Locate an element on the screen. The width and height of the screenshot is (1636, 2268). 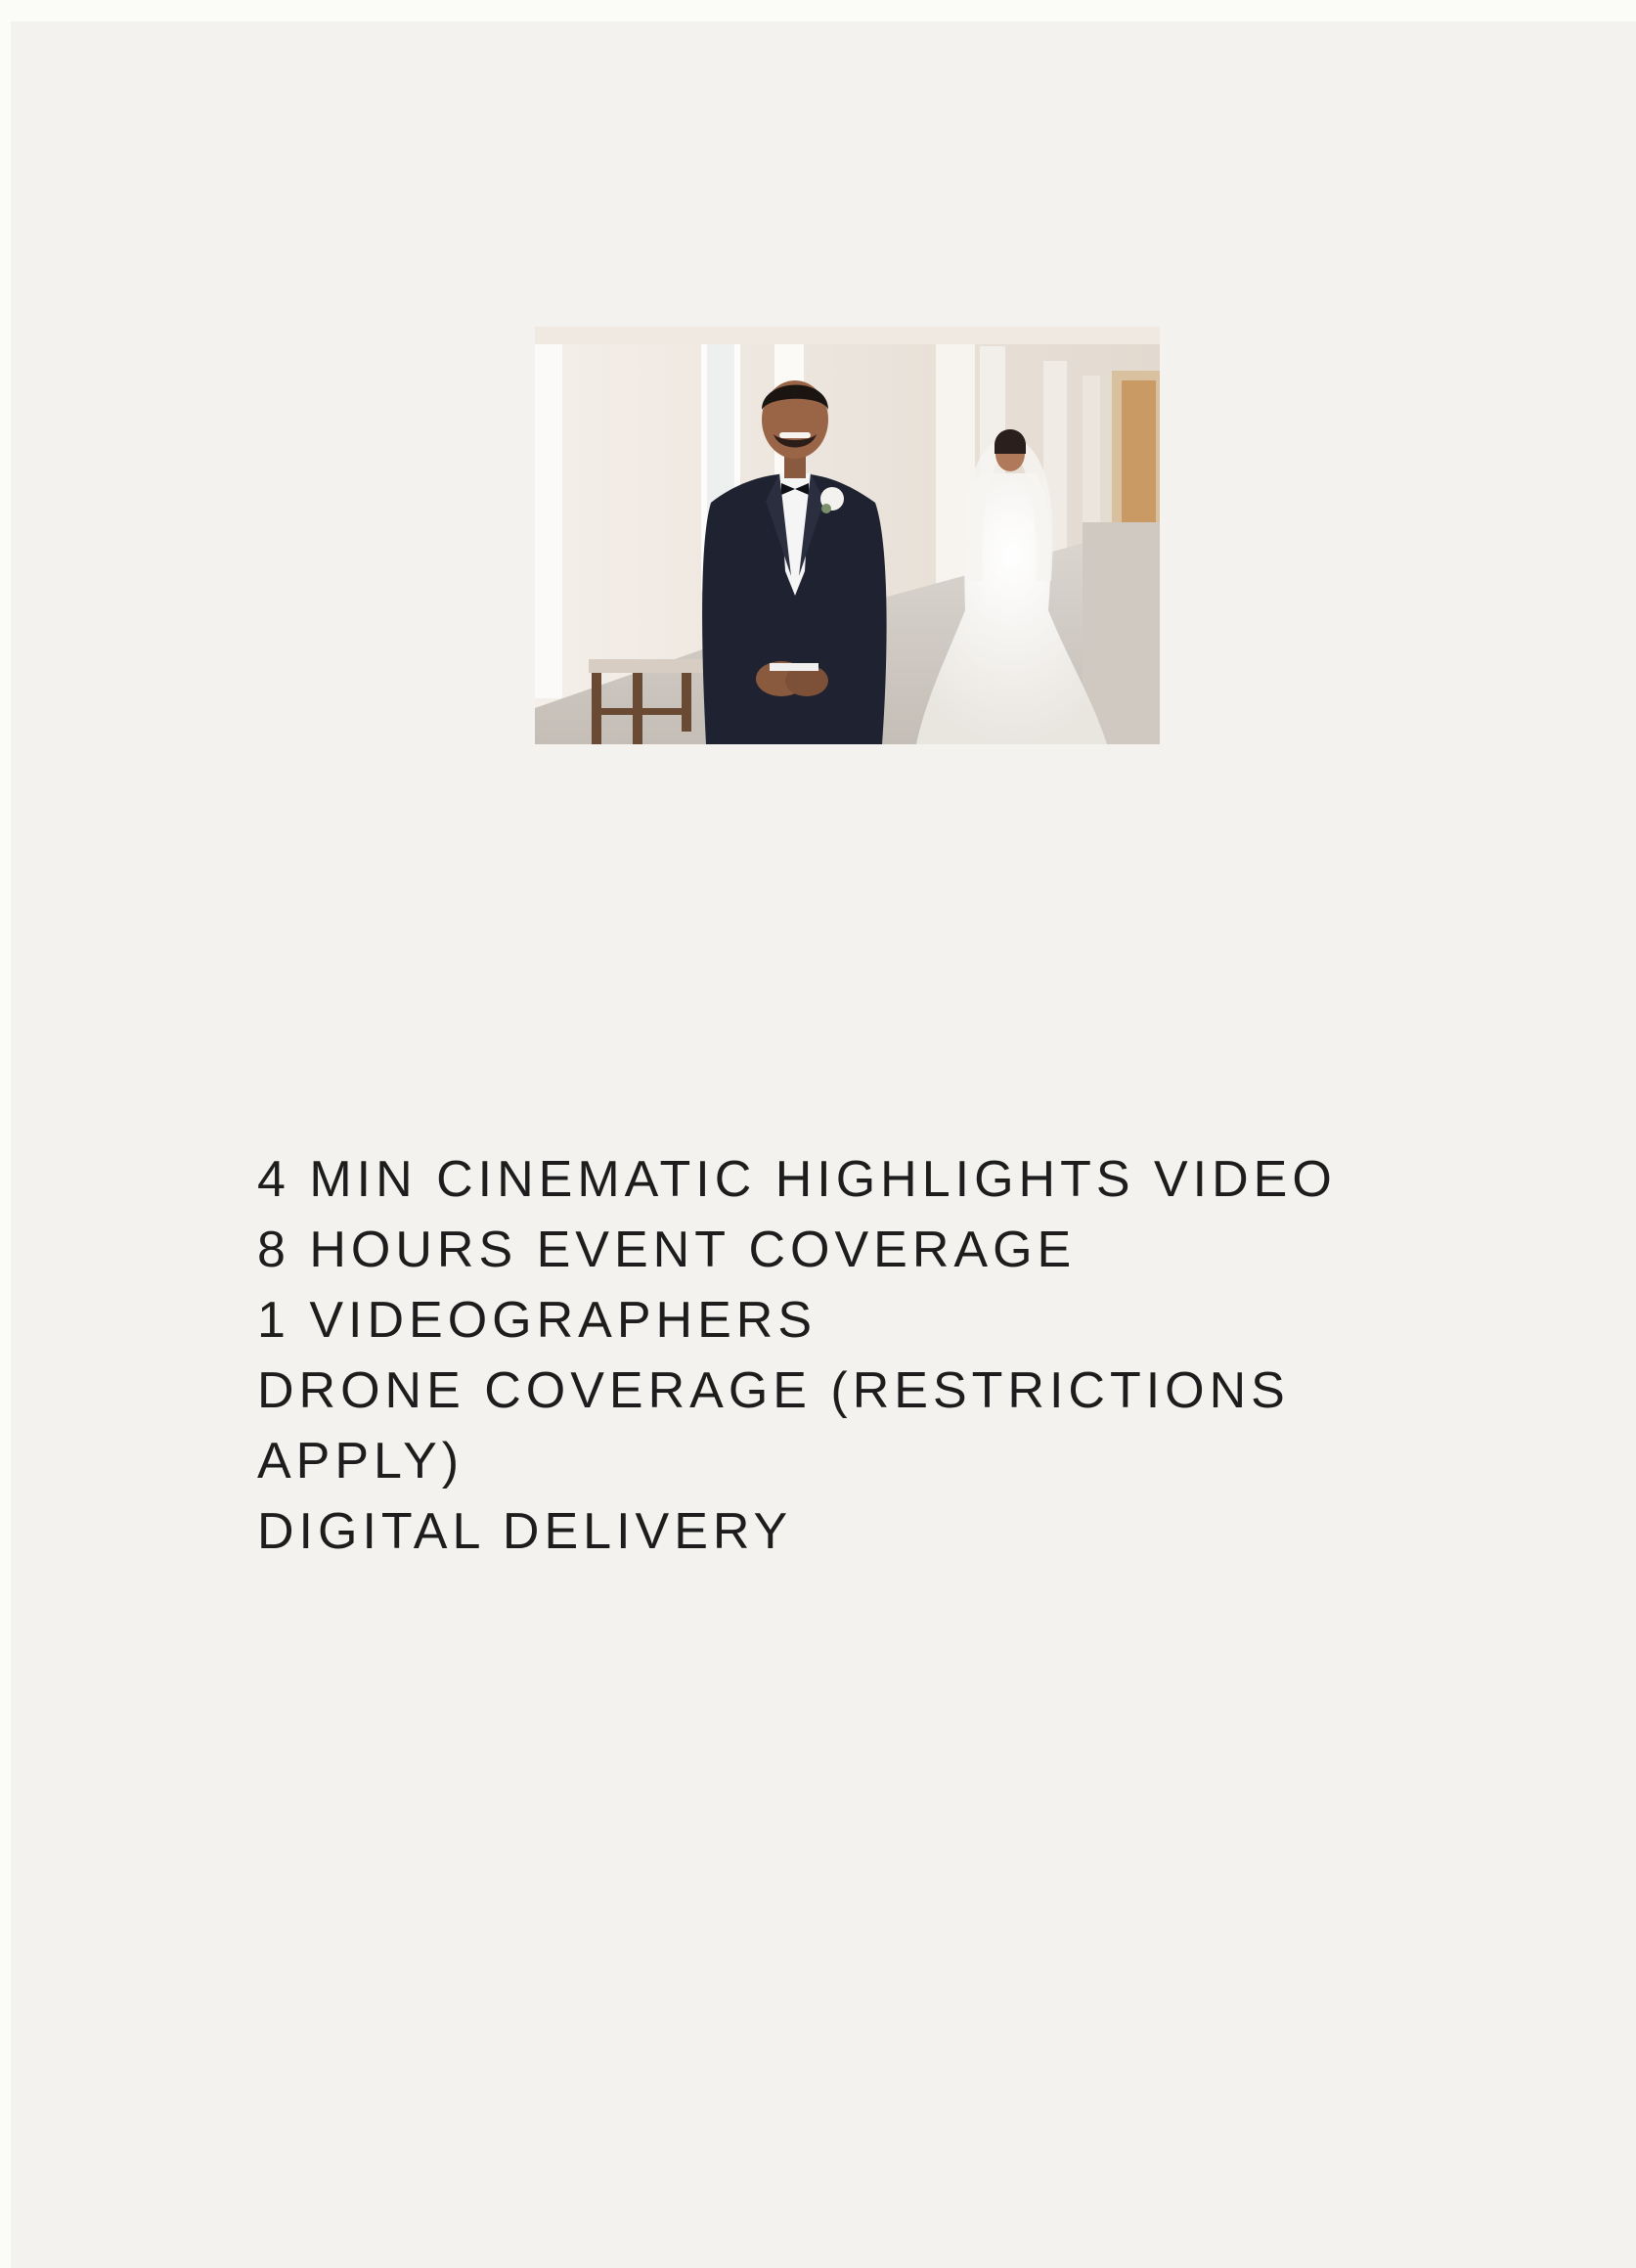
feature-item-highlights: 4 MIN CINEMATIC HIGHLIGHTS VIDEO is located at coordinates (797, 1180).